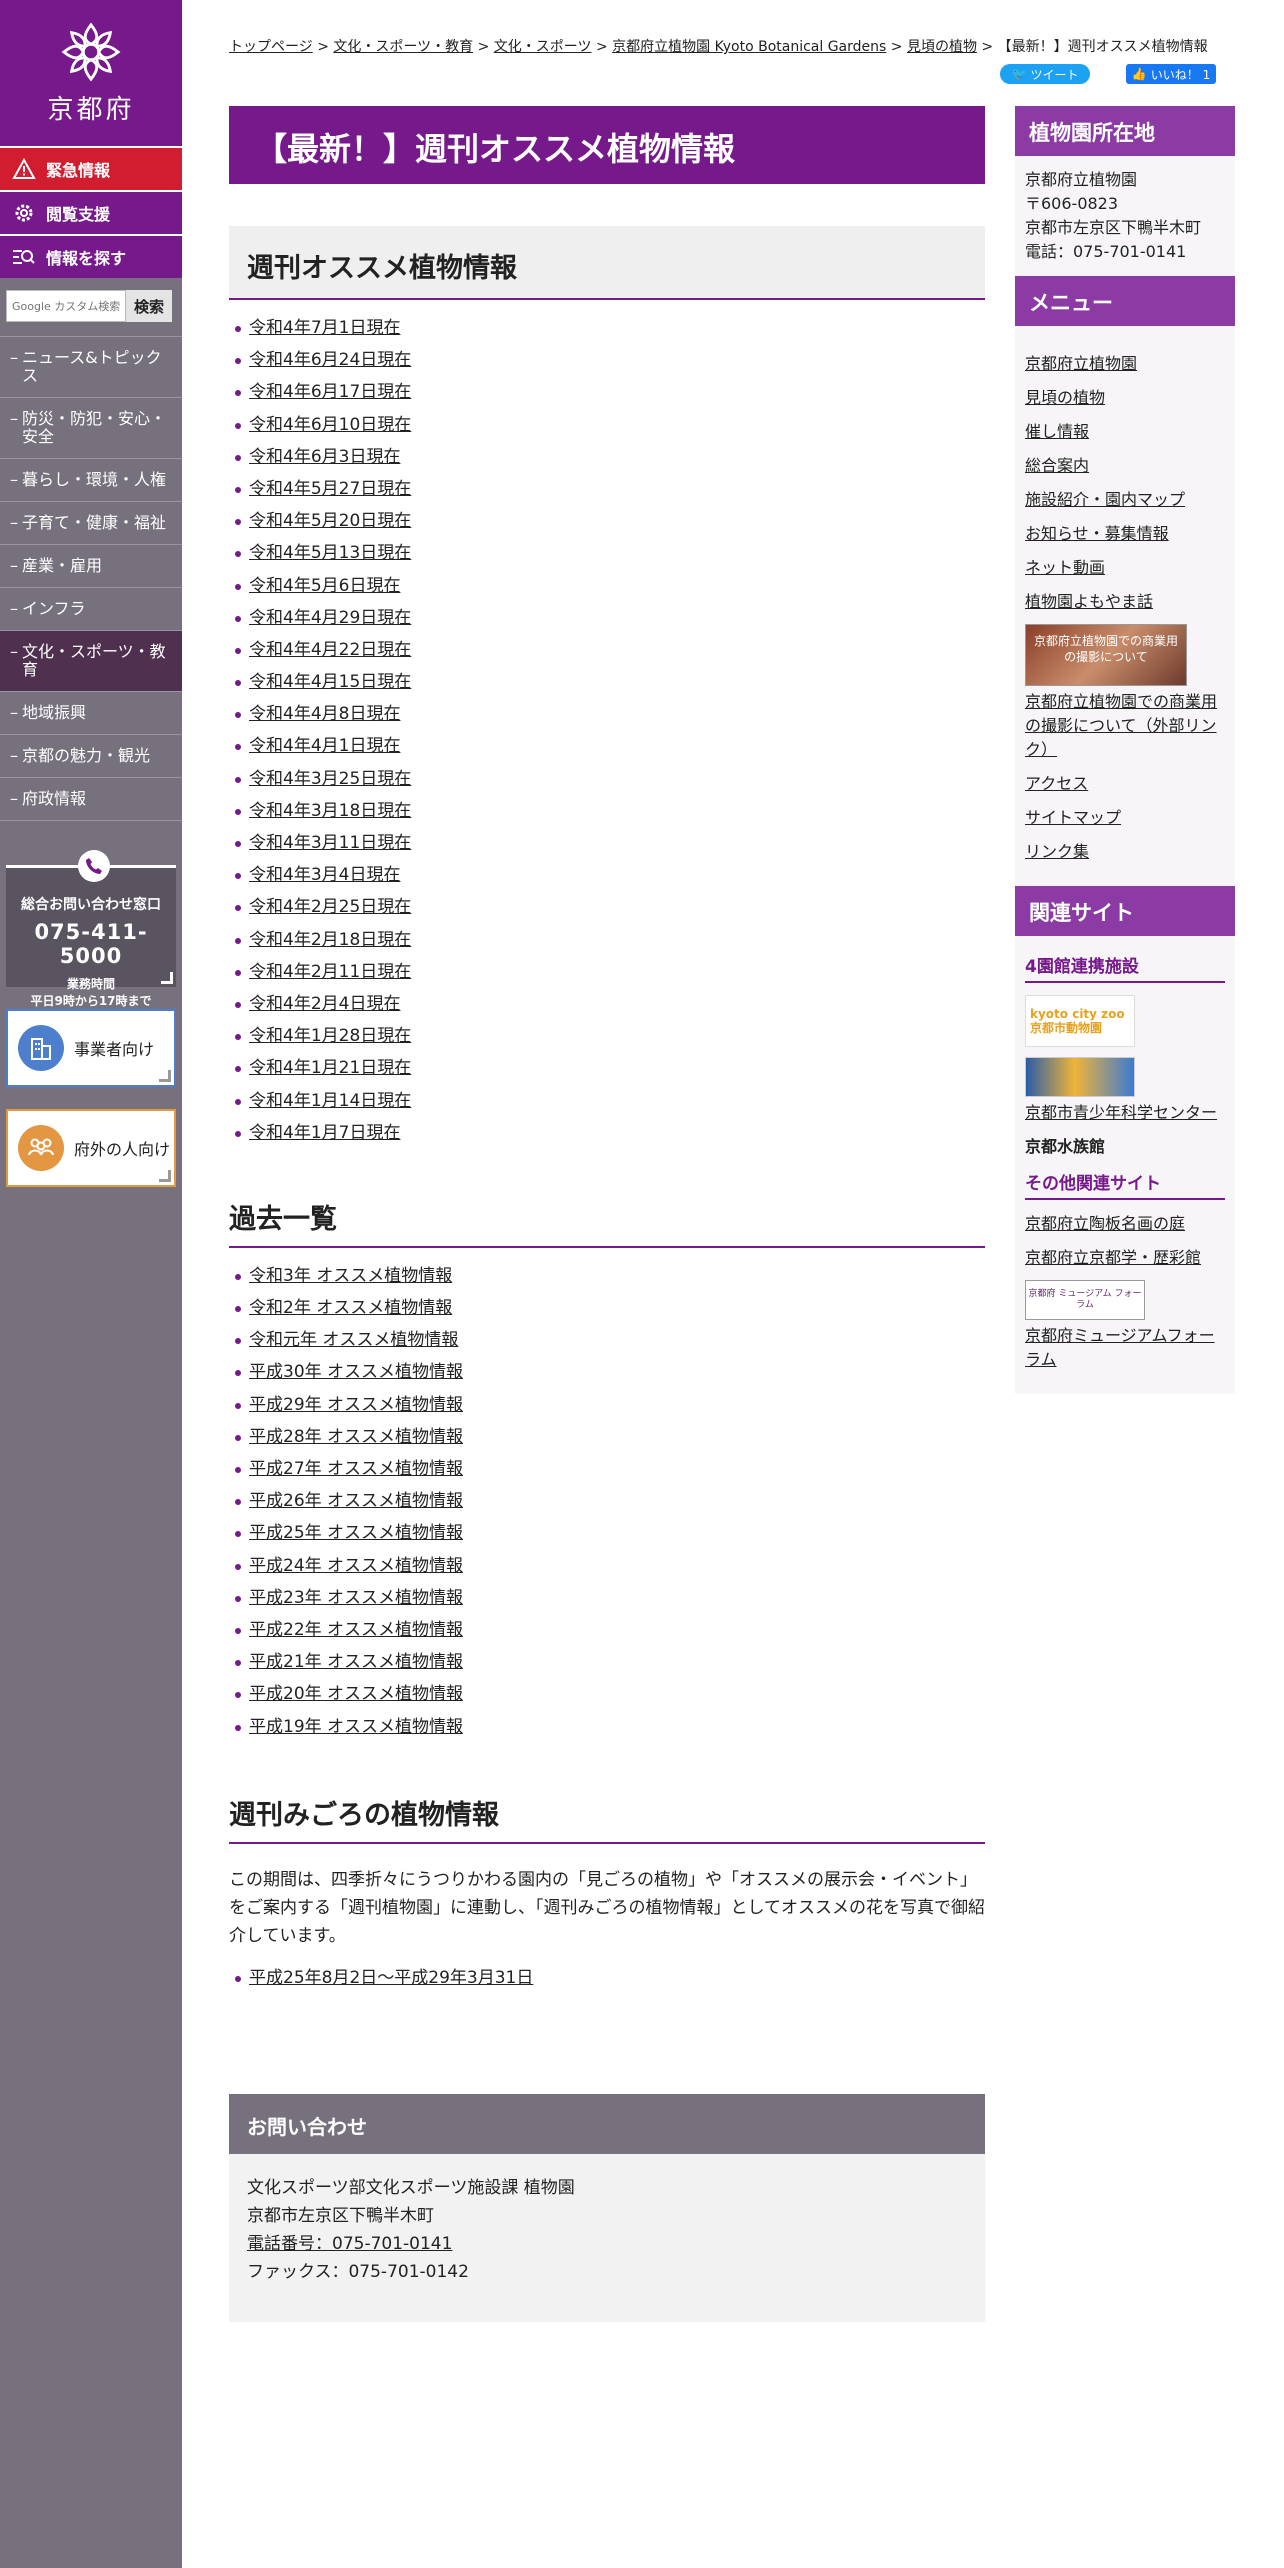  What do you see at coordinates (24, 169) in the screenshot?
I see `warning-icon` at bounding box center [24, 169].